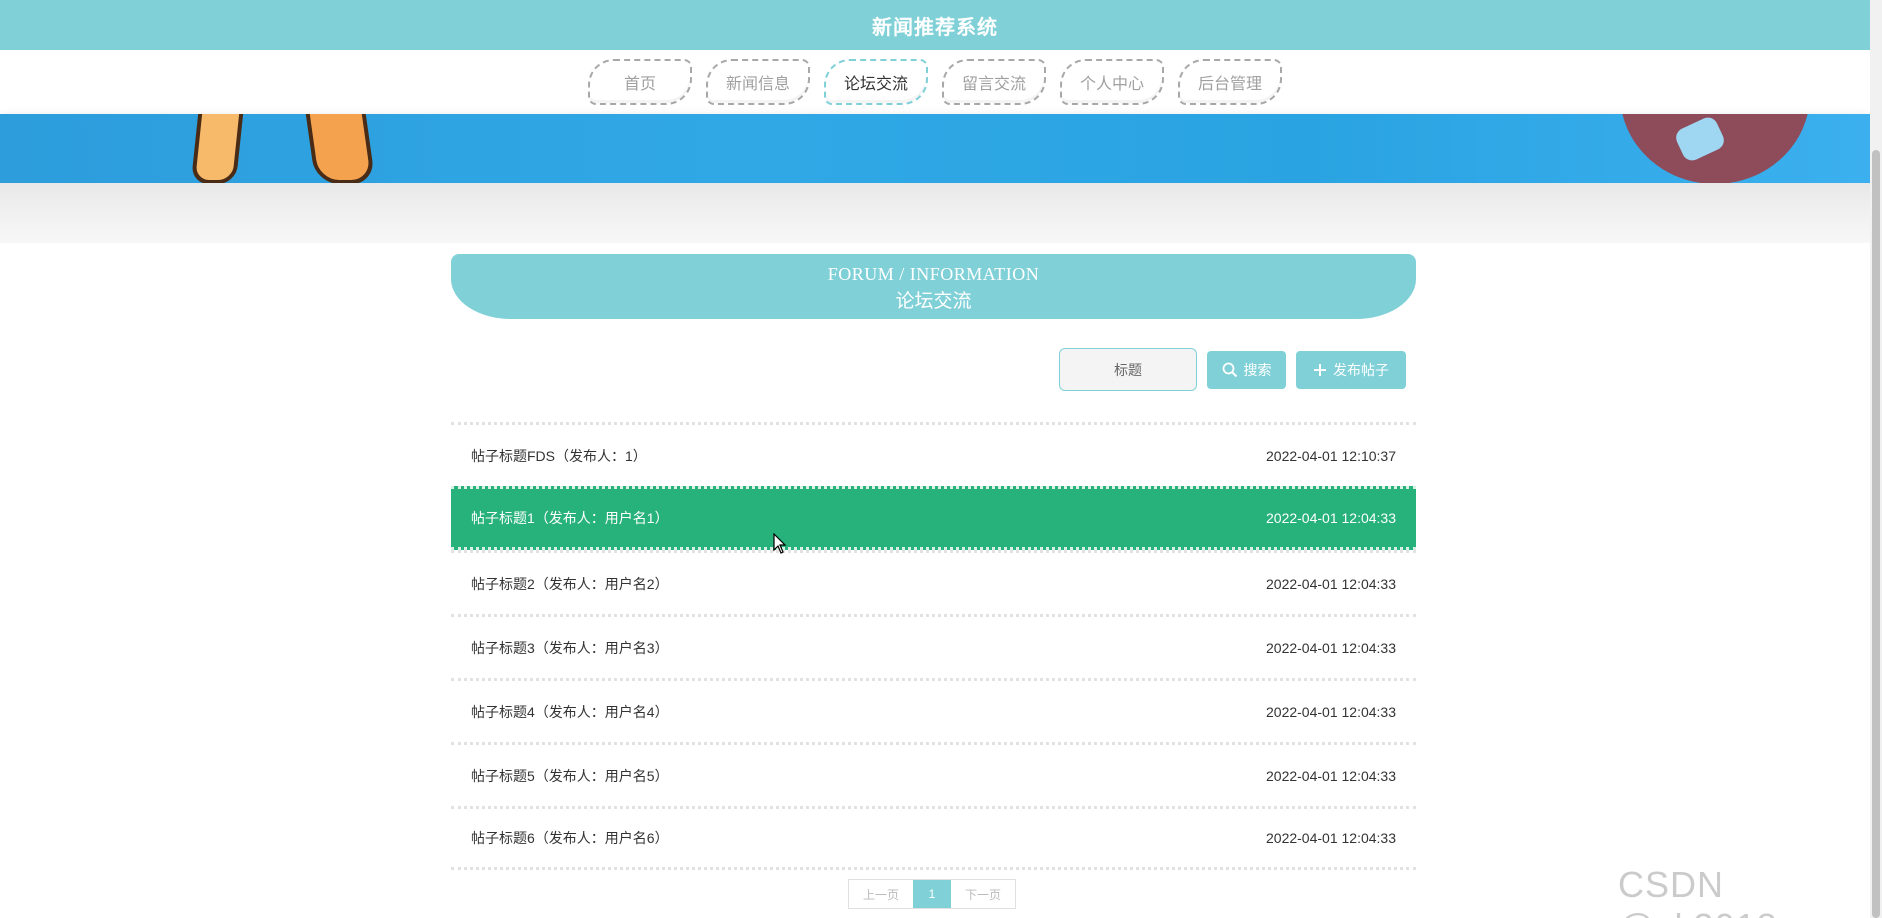 The width and height of the screenshot is (1882, 918). Describe the element at coordinates (933, 774) in the screenshot. I see `list-item: 帖子标题5（发布人：用户名5） 2022-04-01 12:04:33` at that location.